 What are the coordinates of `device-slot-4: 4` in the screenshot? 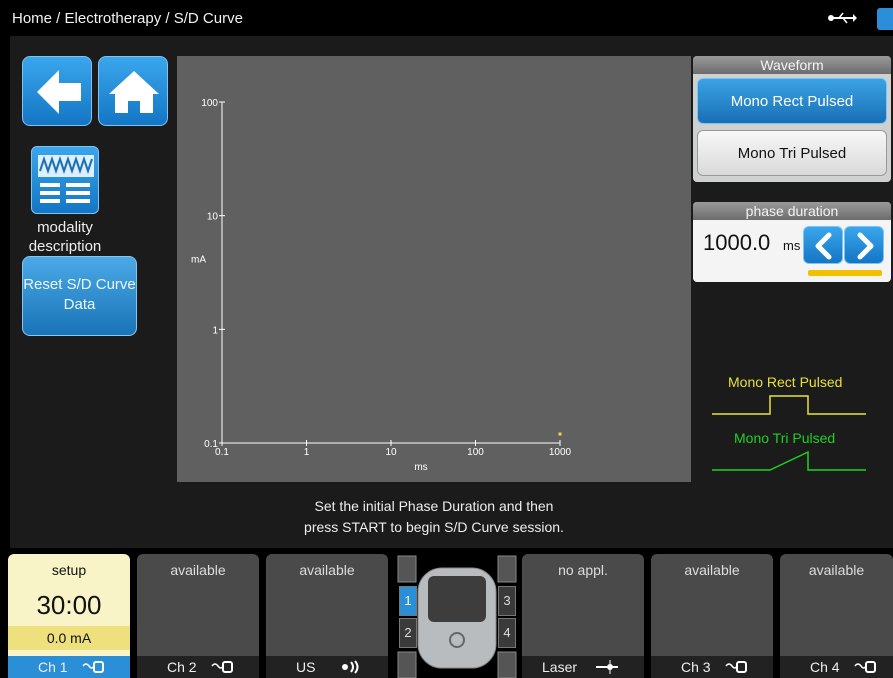 It's located at (507, 633).